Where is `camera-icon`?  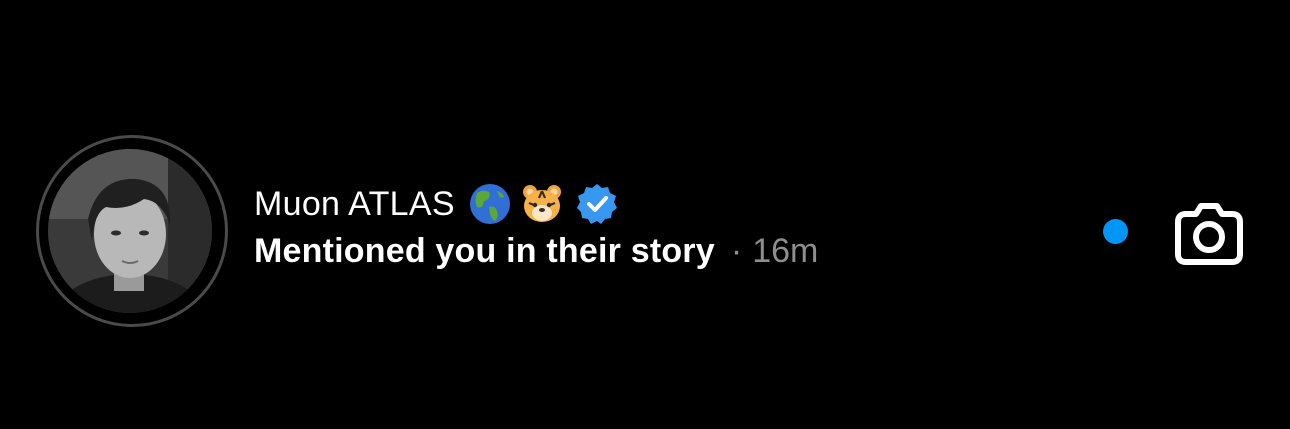
camera-icon is located at coordinates (1209, 234).